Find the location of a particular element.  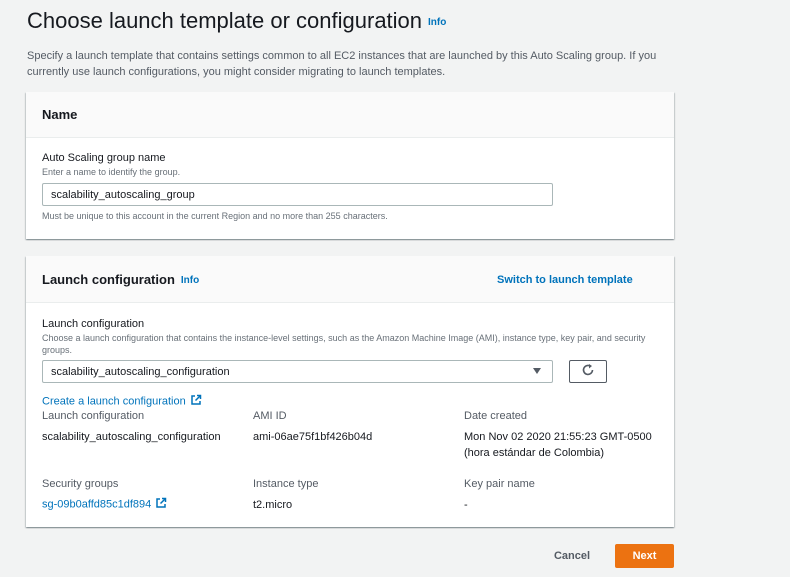

security-group-link: sg-09b0affd85c1df894 is located at coordinates (104, 504).